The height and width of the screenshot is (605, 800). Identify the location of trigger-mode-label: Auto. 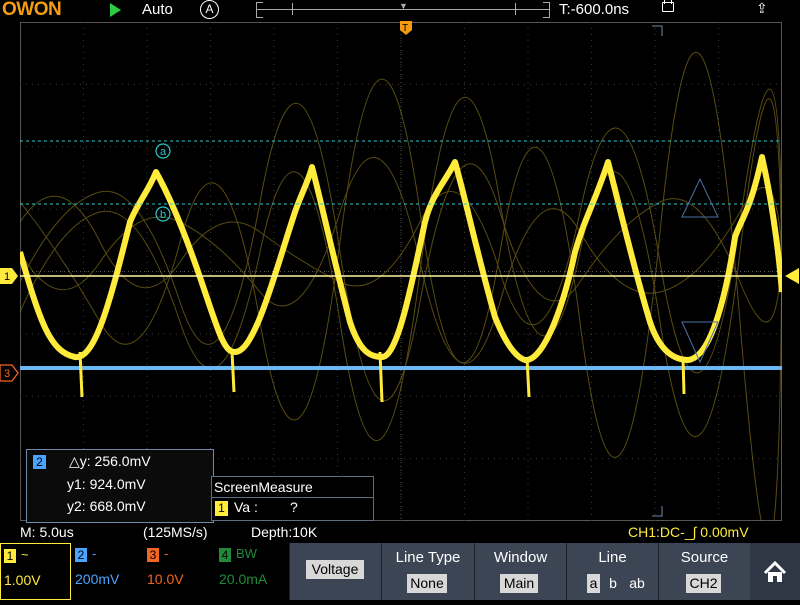
(157, 9).